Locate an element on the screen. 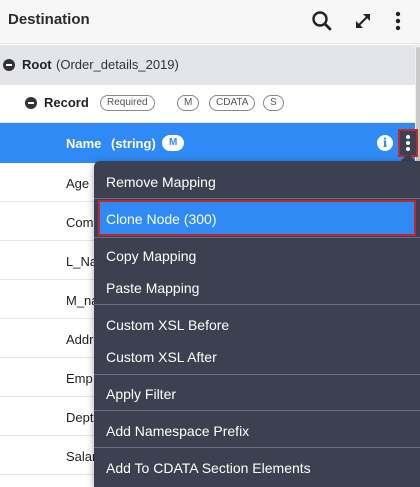 Image resolution: width=420 pixels, height=487 pixels. tree-row-name-selected: Name (string) M i is located at coordinates (207, 143).